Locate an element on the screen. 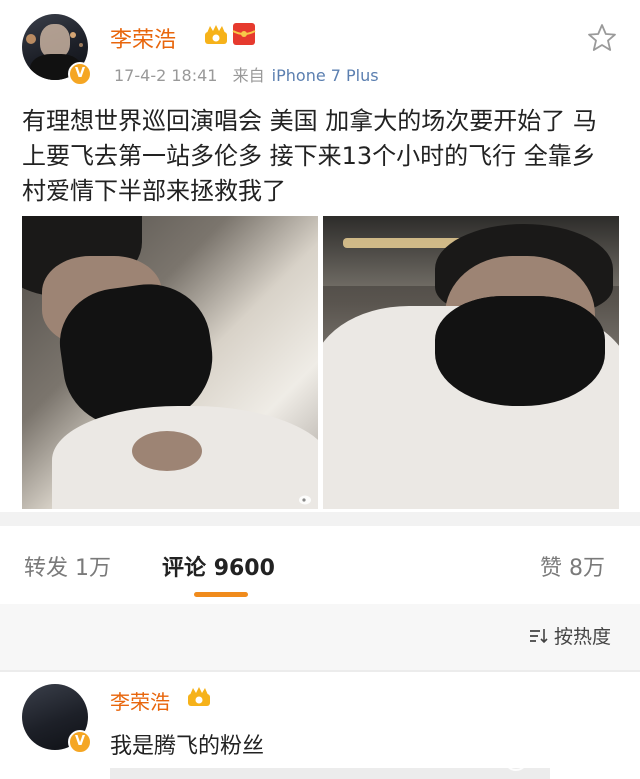 Image resolution: width=640 pixels, height=779 pixels. post-source: iPhone 7 Plus is located at coordinates (325, 75).